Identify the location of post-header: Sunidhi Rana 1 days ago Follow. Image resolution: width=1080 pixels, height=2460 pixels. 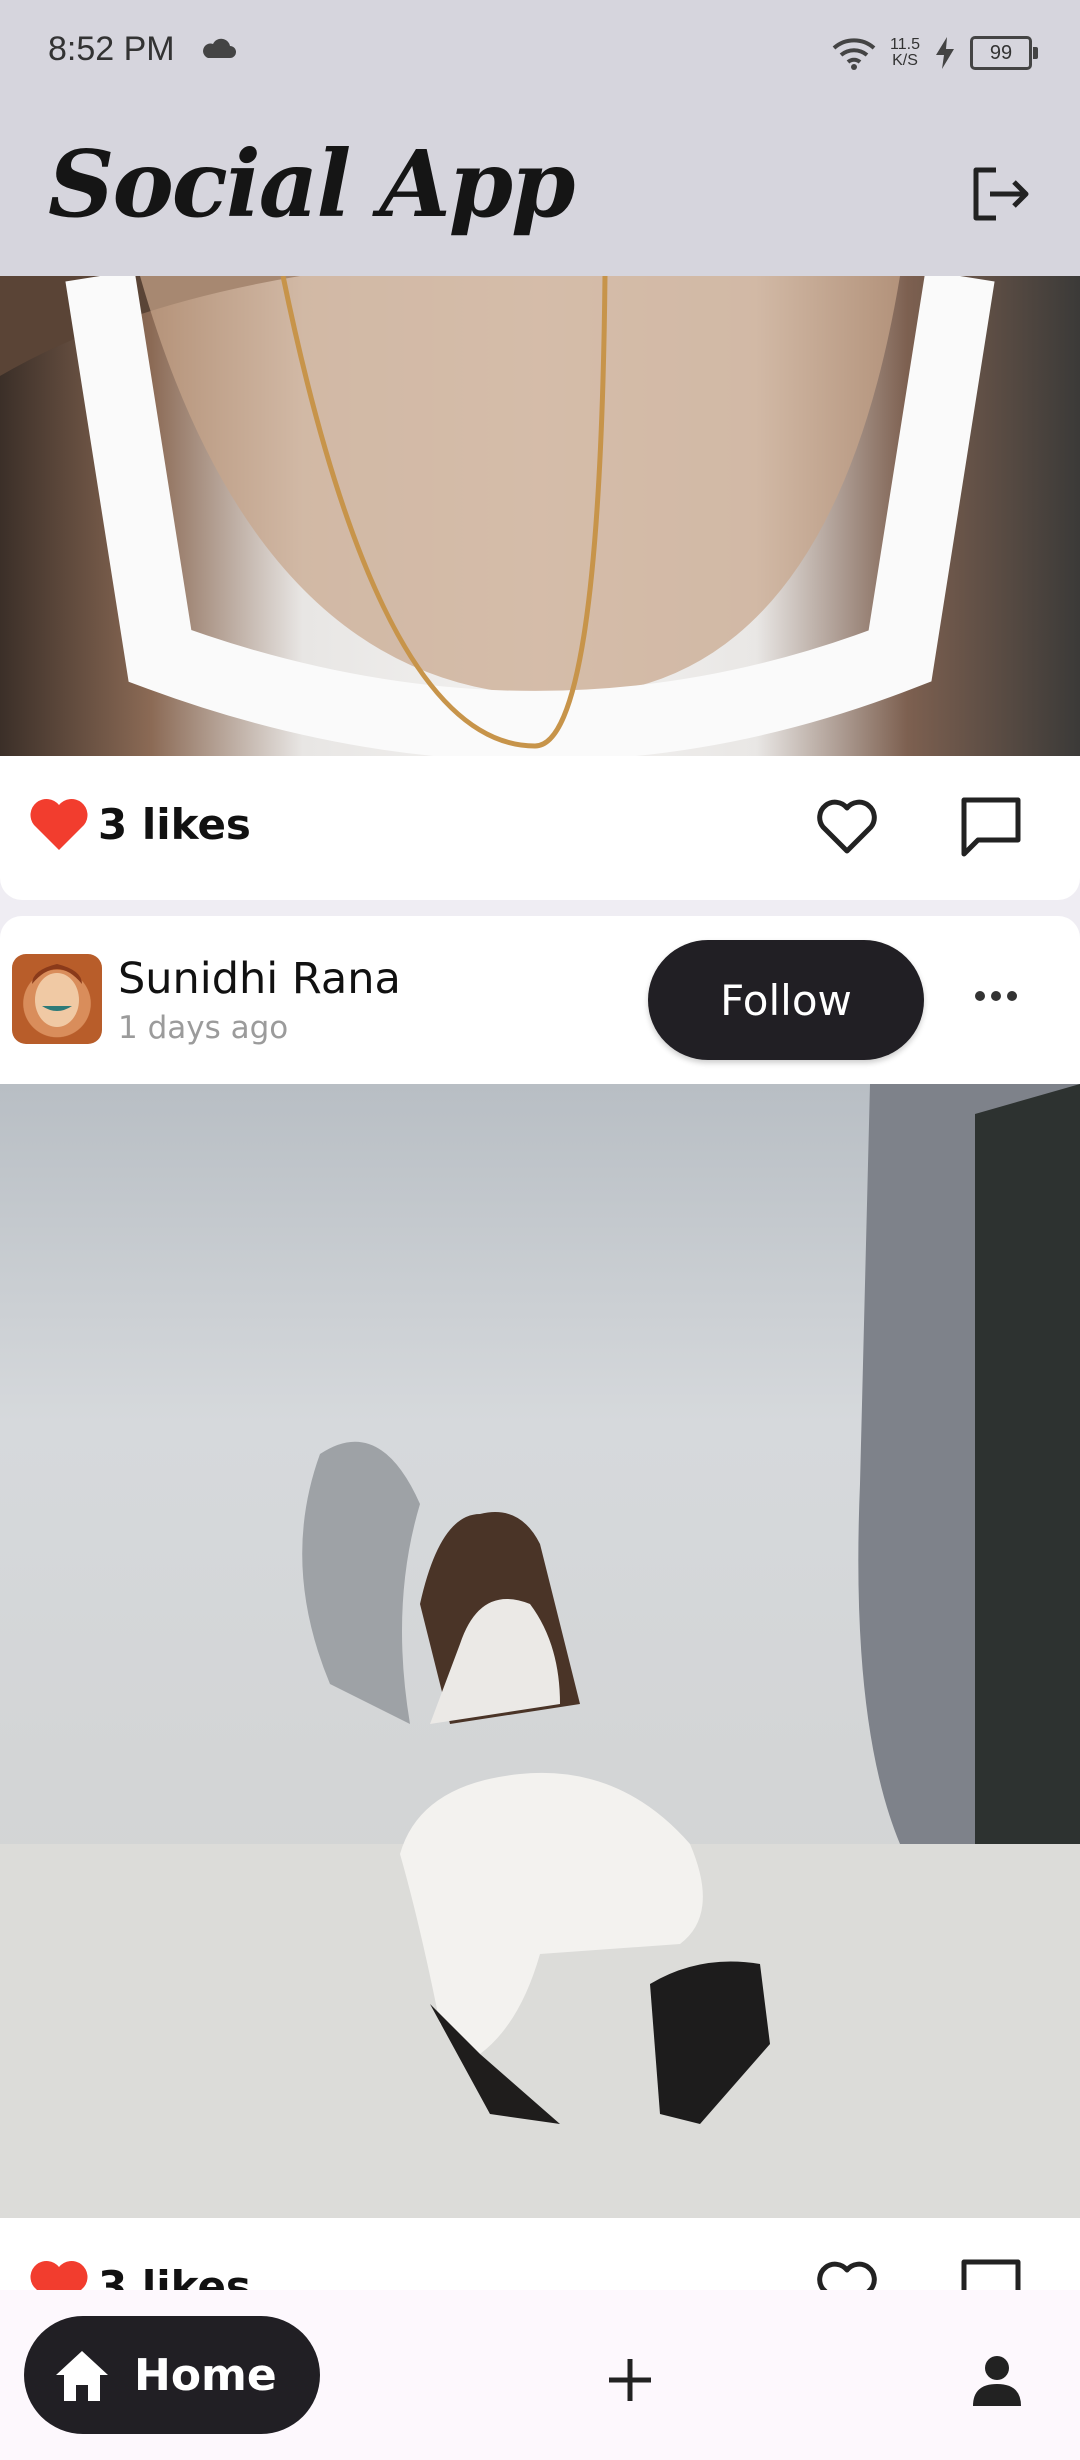
(540, 1000).